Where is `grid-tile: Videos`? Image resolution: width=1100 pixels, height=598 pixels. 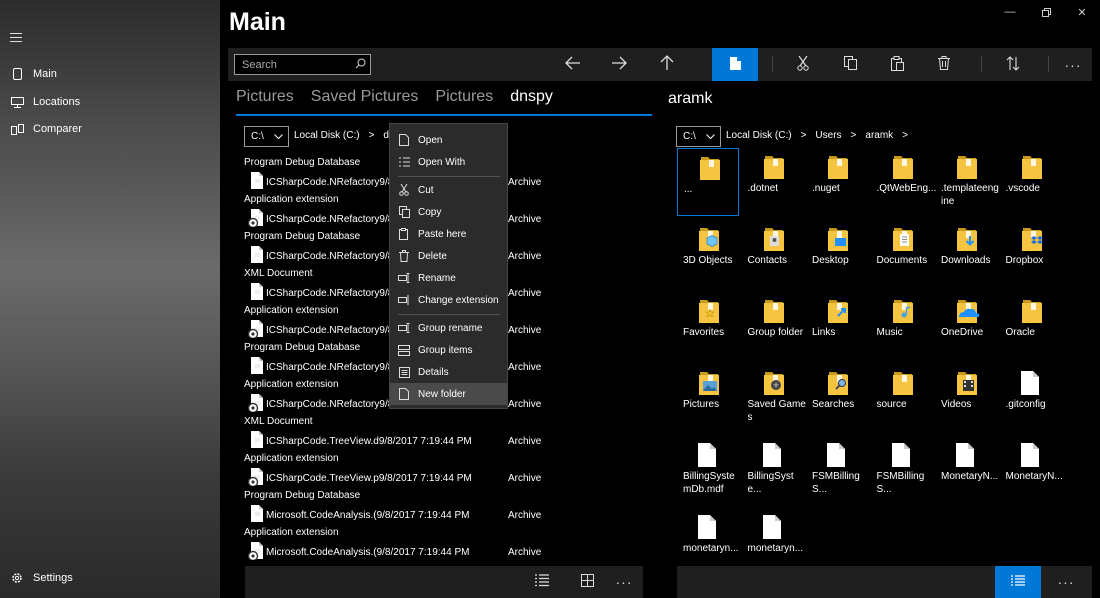
grid-tile: Videos is located at coordinates (966, 398).